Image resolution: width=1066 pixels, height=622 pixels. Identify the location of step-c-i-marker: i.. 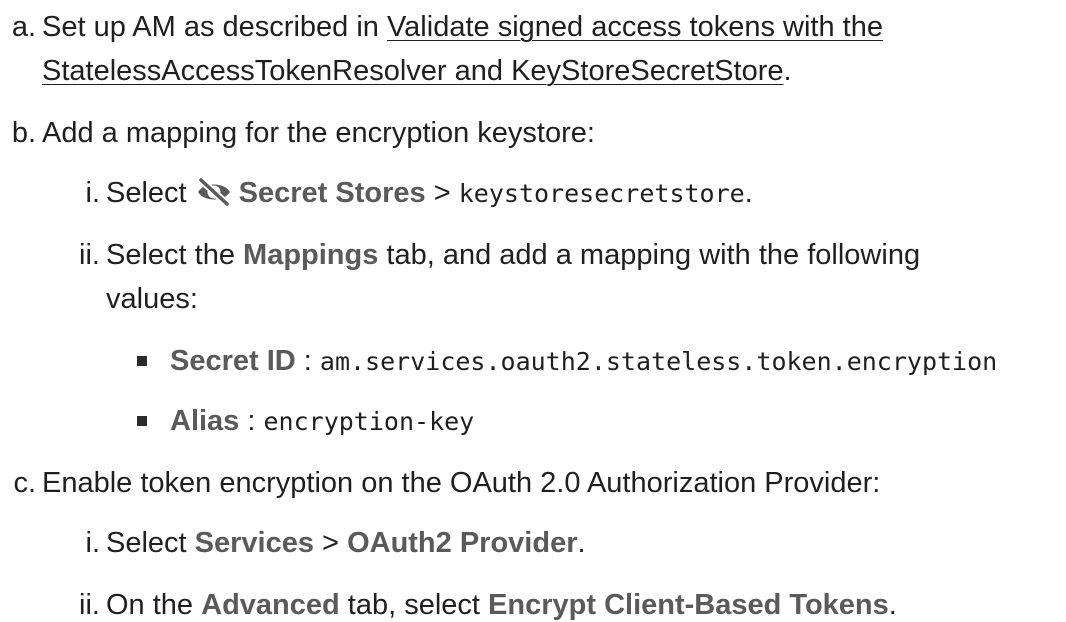
(93, 543).